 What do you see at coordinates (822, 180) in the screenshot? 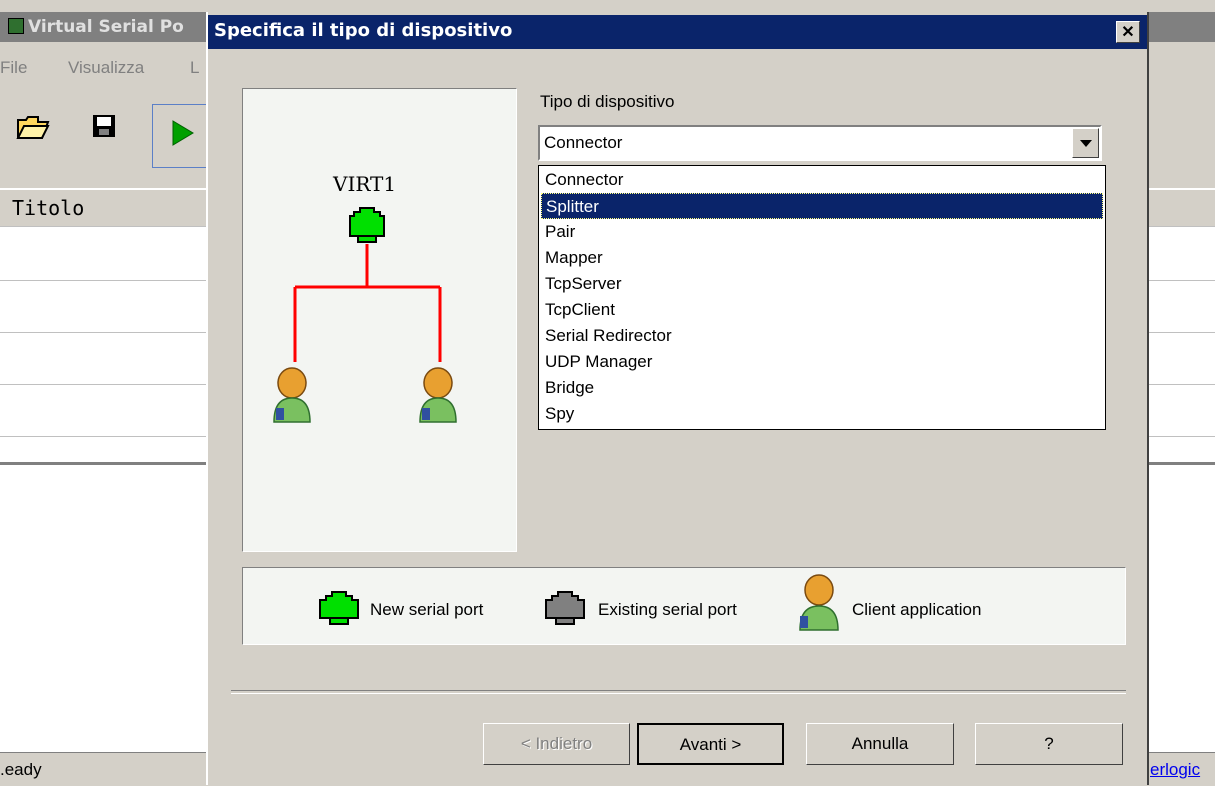
I see `option-connector: Connector` at bounding box center [822, 180].